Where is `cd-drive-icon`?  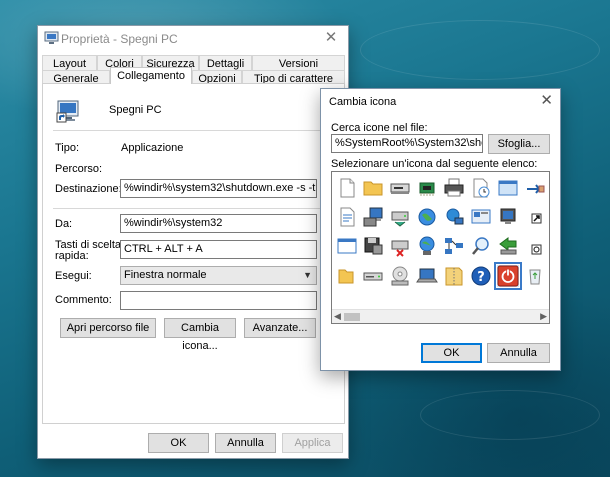
cd-drive-icon is located at coordinates (400, 276).